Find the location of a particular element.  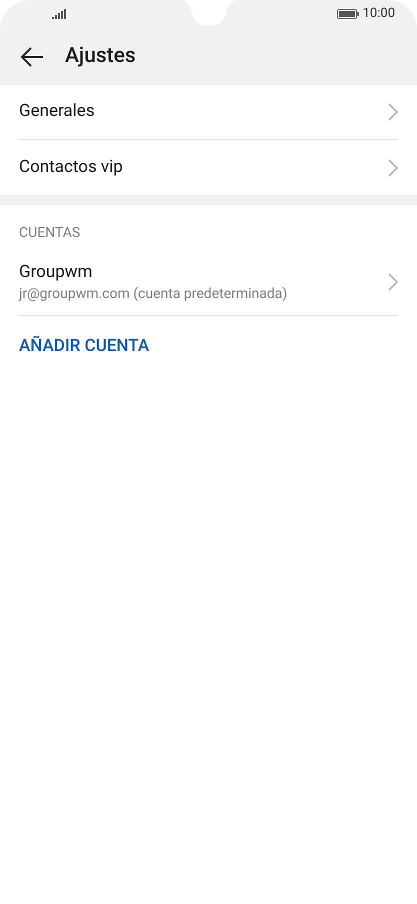

account-item: Groupwm jr@groupwm.com (cuenta predeterminada) is located at coordinates (208, 282).